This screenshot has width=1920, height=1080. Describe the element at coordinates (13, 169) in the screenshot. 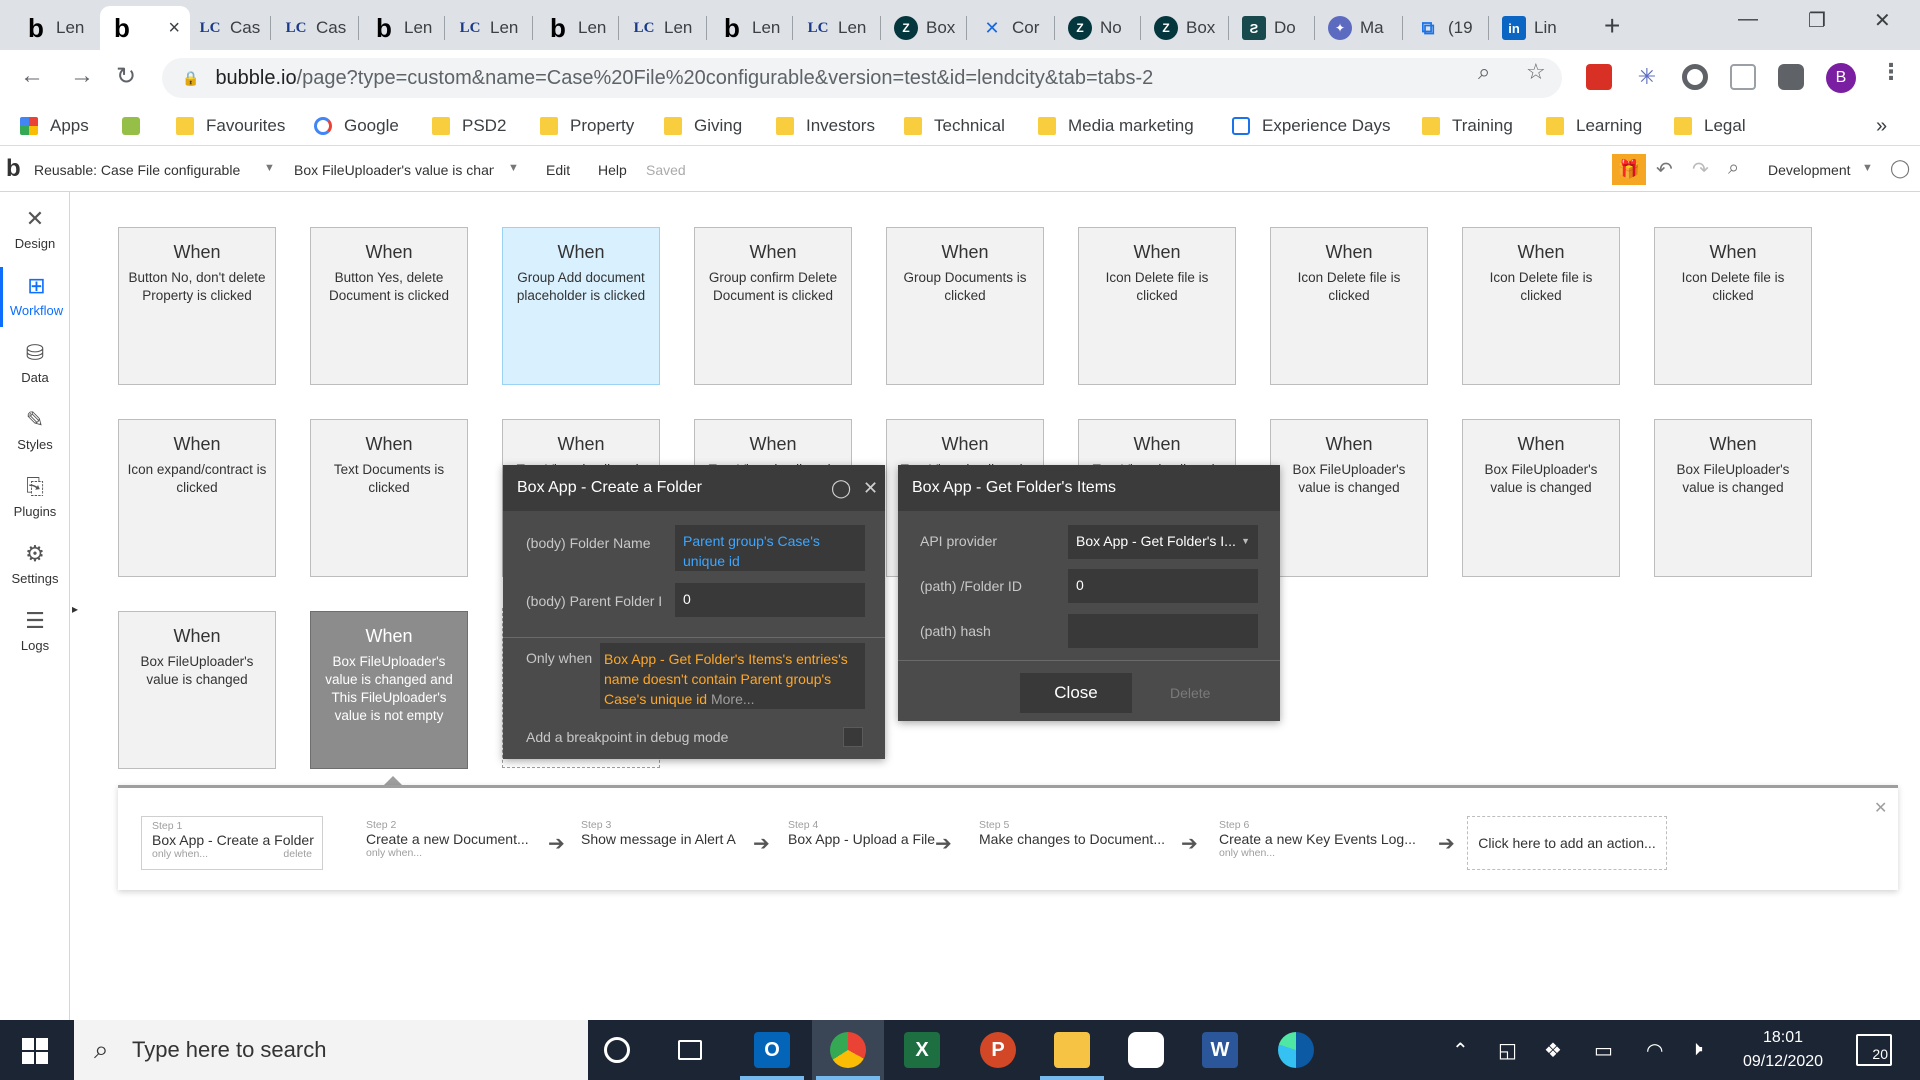

I see `bubble-logo: b` at that location.